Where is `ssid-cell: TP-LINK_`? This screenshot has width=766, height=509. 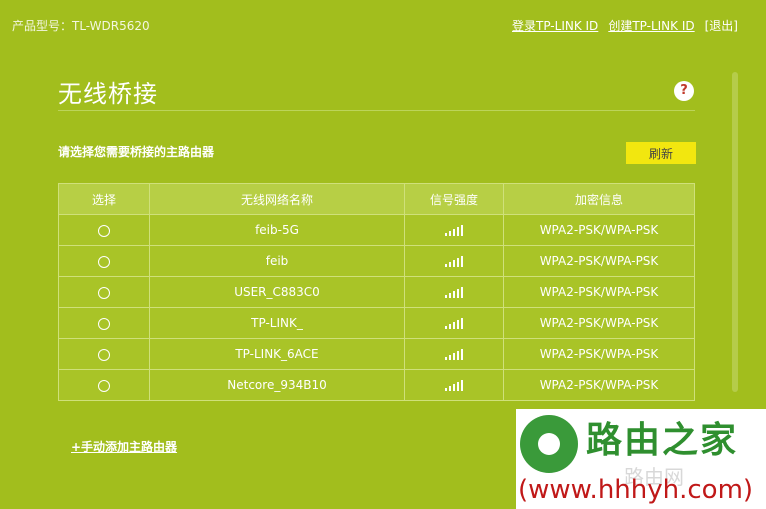 ssid-cell: TP-LINK_ is located at coordinates (277, 323).